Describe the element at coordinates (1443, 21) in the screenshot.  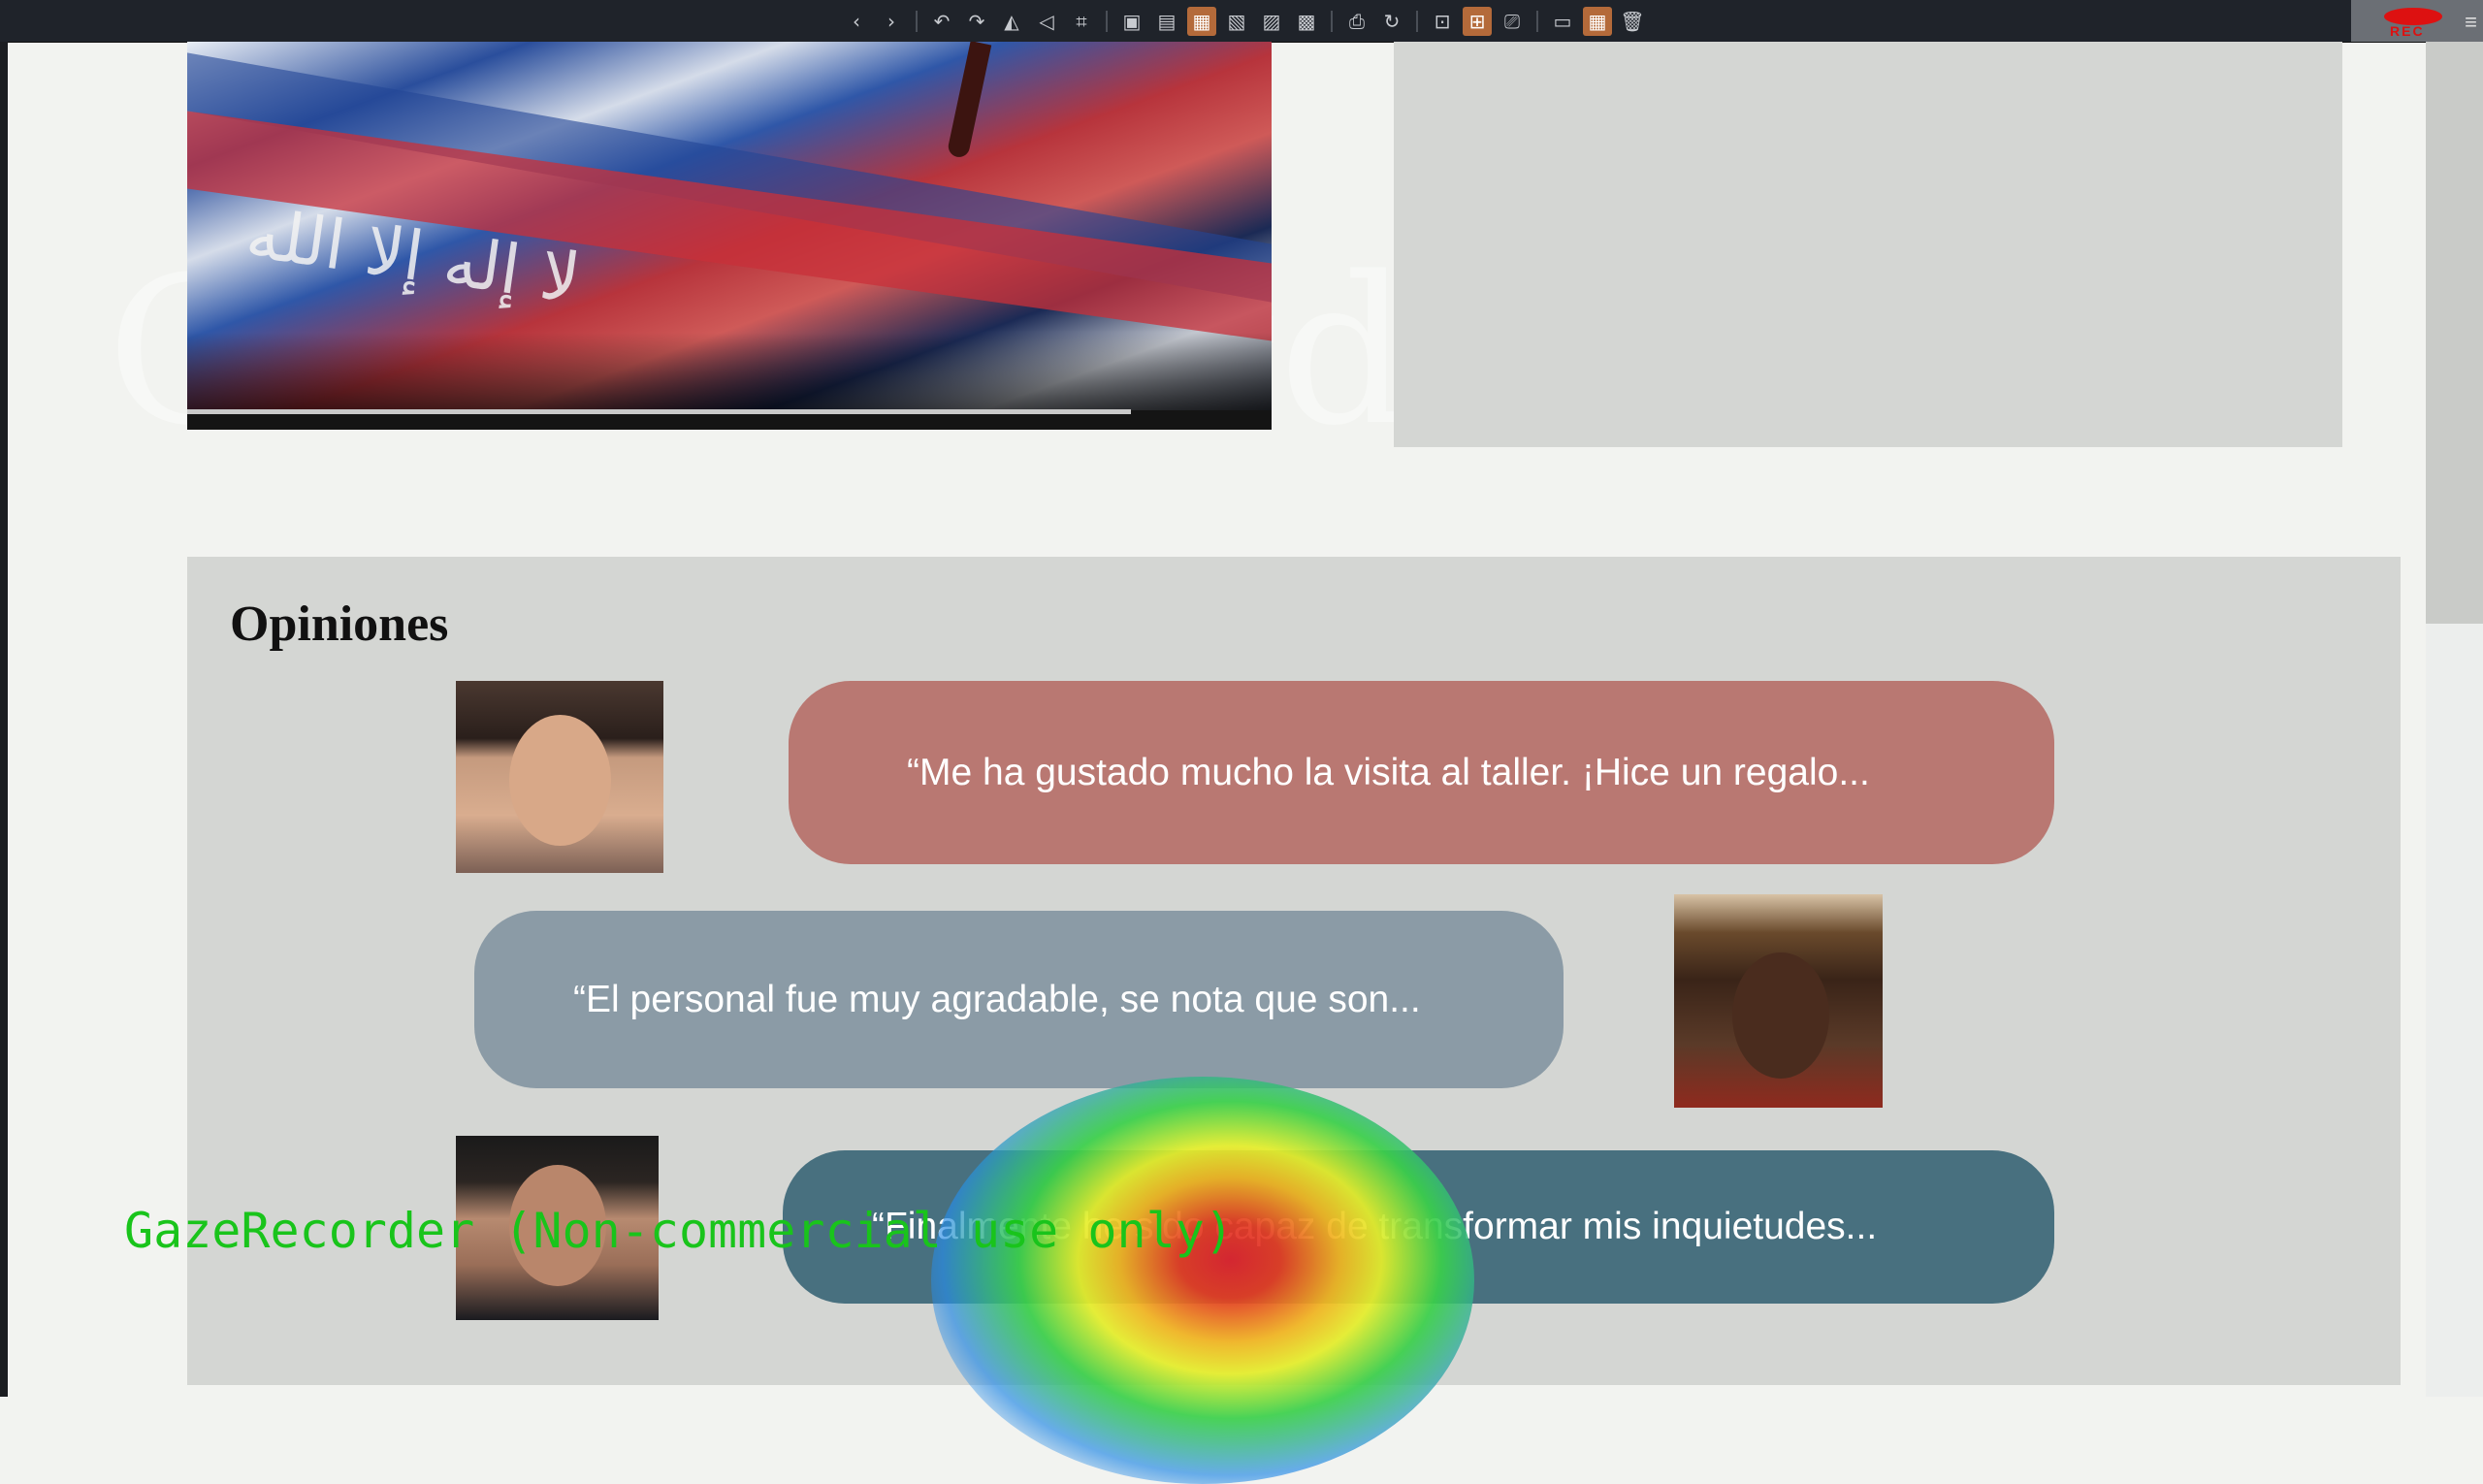
I see `expand-icon: ⊡` at that location.